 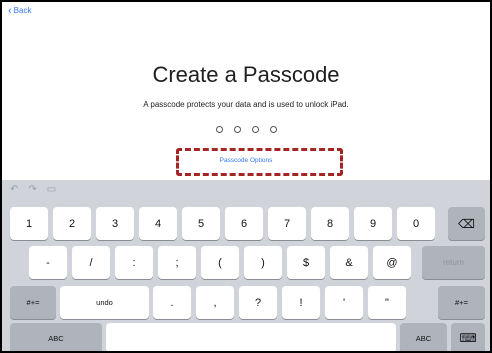 What do you see at coordinates (172, 302) in the screenshot?
I see `key: .` at bounding box center [172, 302].